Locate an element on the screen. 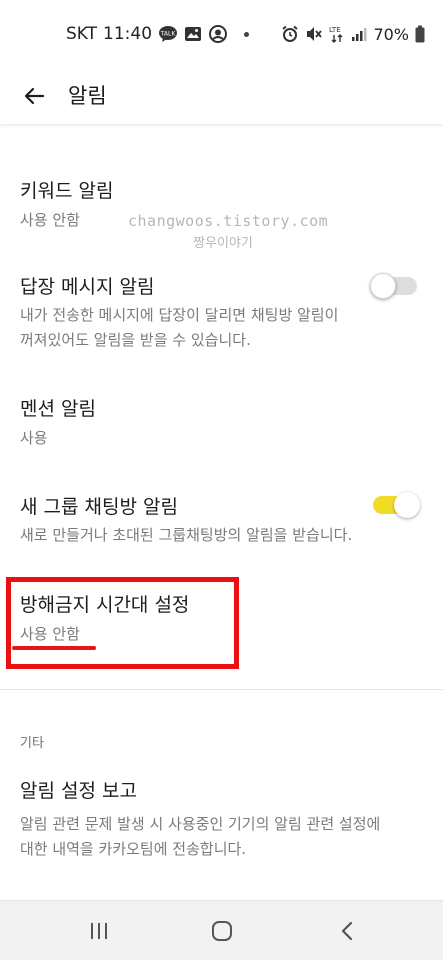 This screenshot has width=443, height=960. setting-description: 새로 만들거나 초대된 그룹채팅방의 알림을 받습니다. is located at coordinates (186, 535).